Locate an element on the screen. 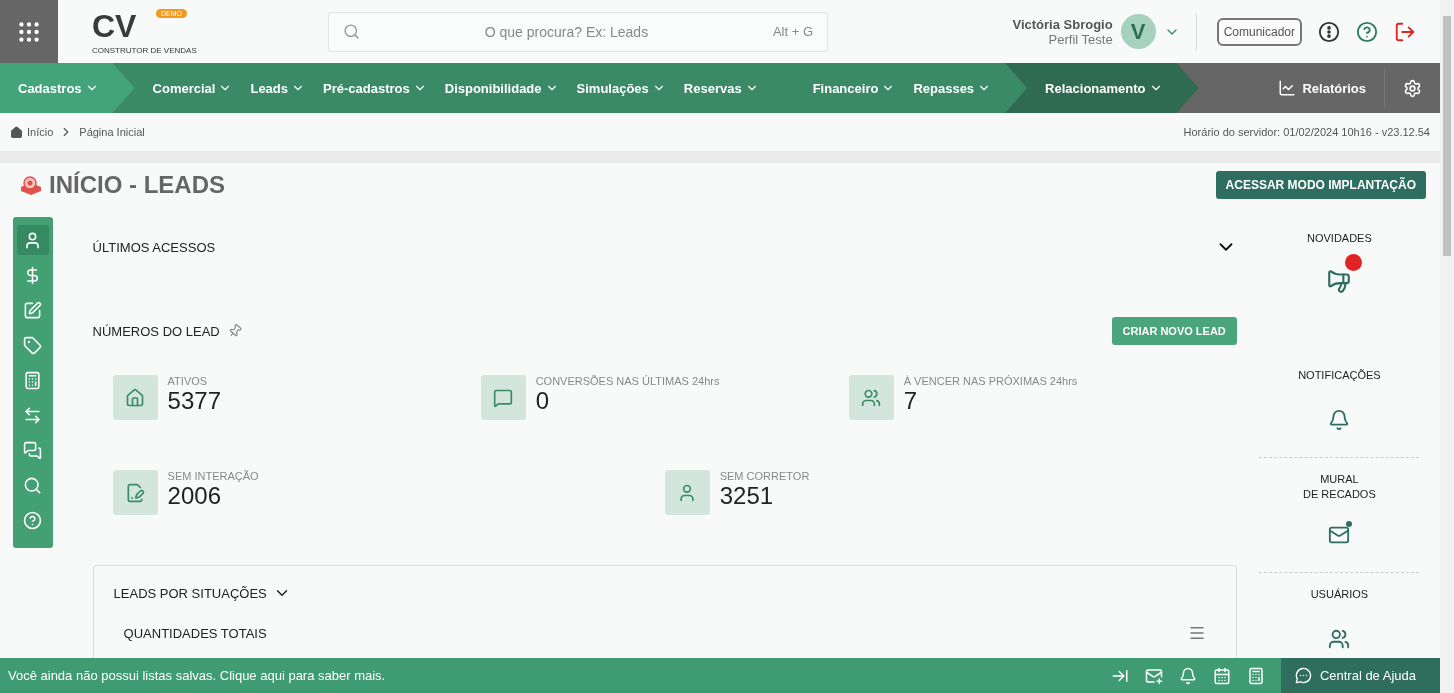 This screenshot has width=1454, height=693. logo-tagline: CONSTRUTOR DE VENDAS is located at coordinates (144, 50).